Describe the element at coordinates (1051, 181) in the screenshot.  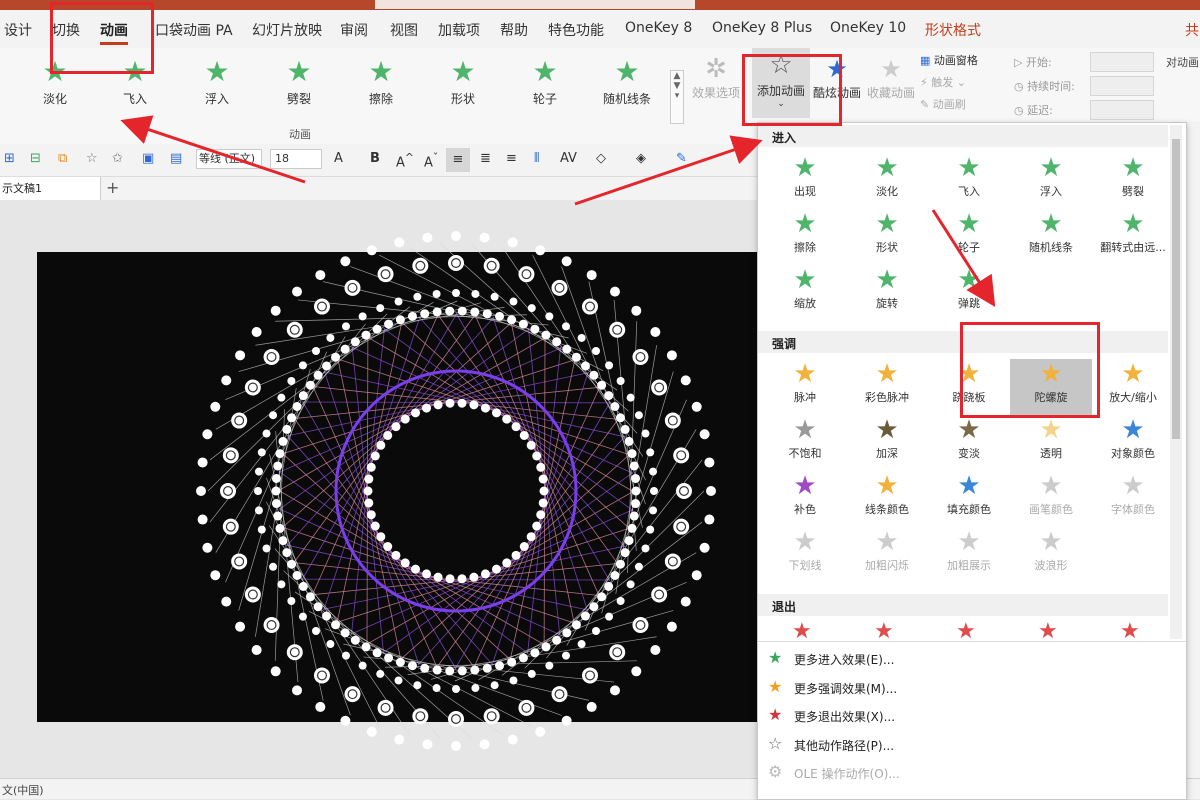
I see `entrance-effect-3: ★ 浮入` at that location.